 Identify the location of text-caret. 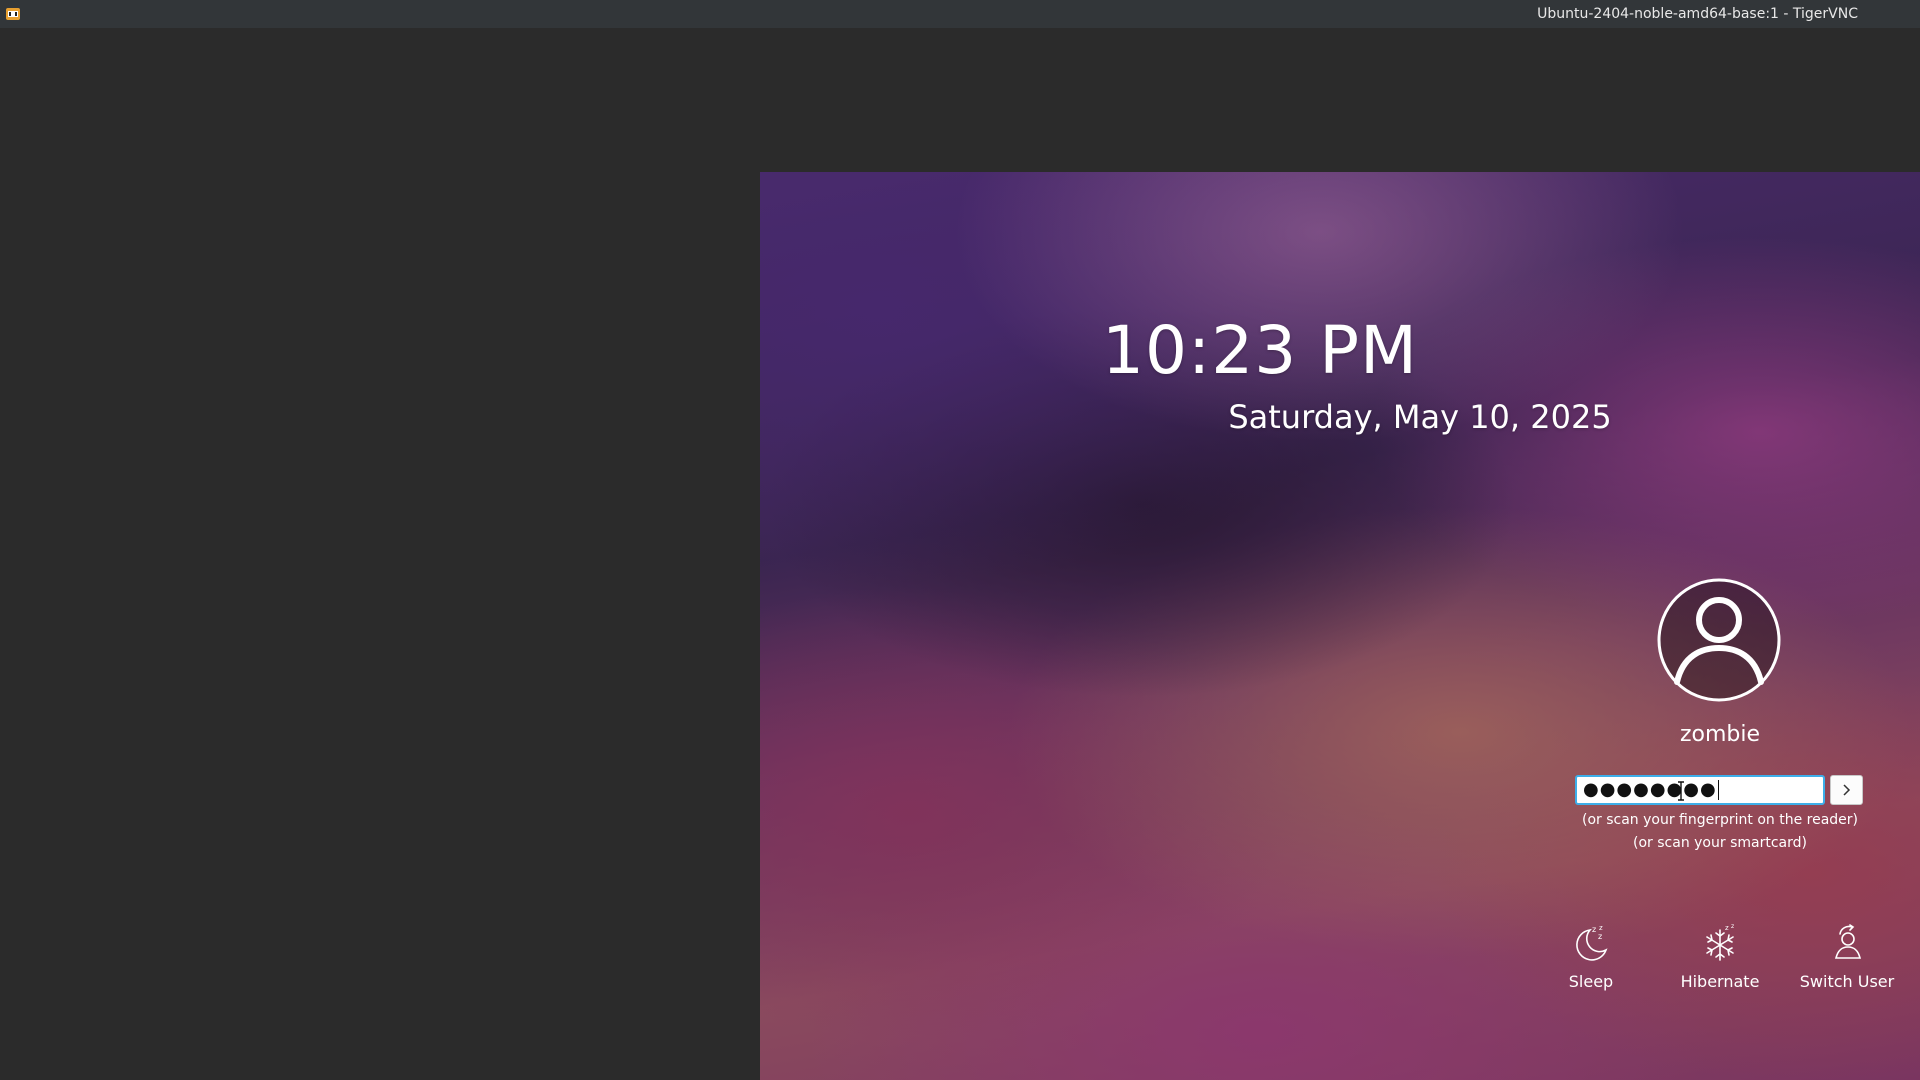
(1718, 790).